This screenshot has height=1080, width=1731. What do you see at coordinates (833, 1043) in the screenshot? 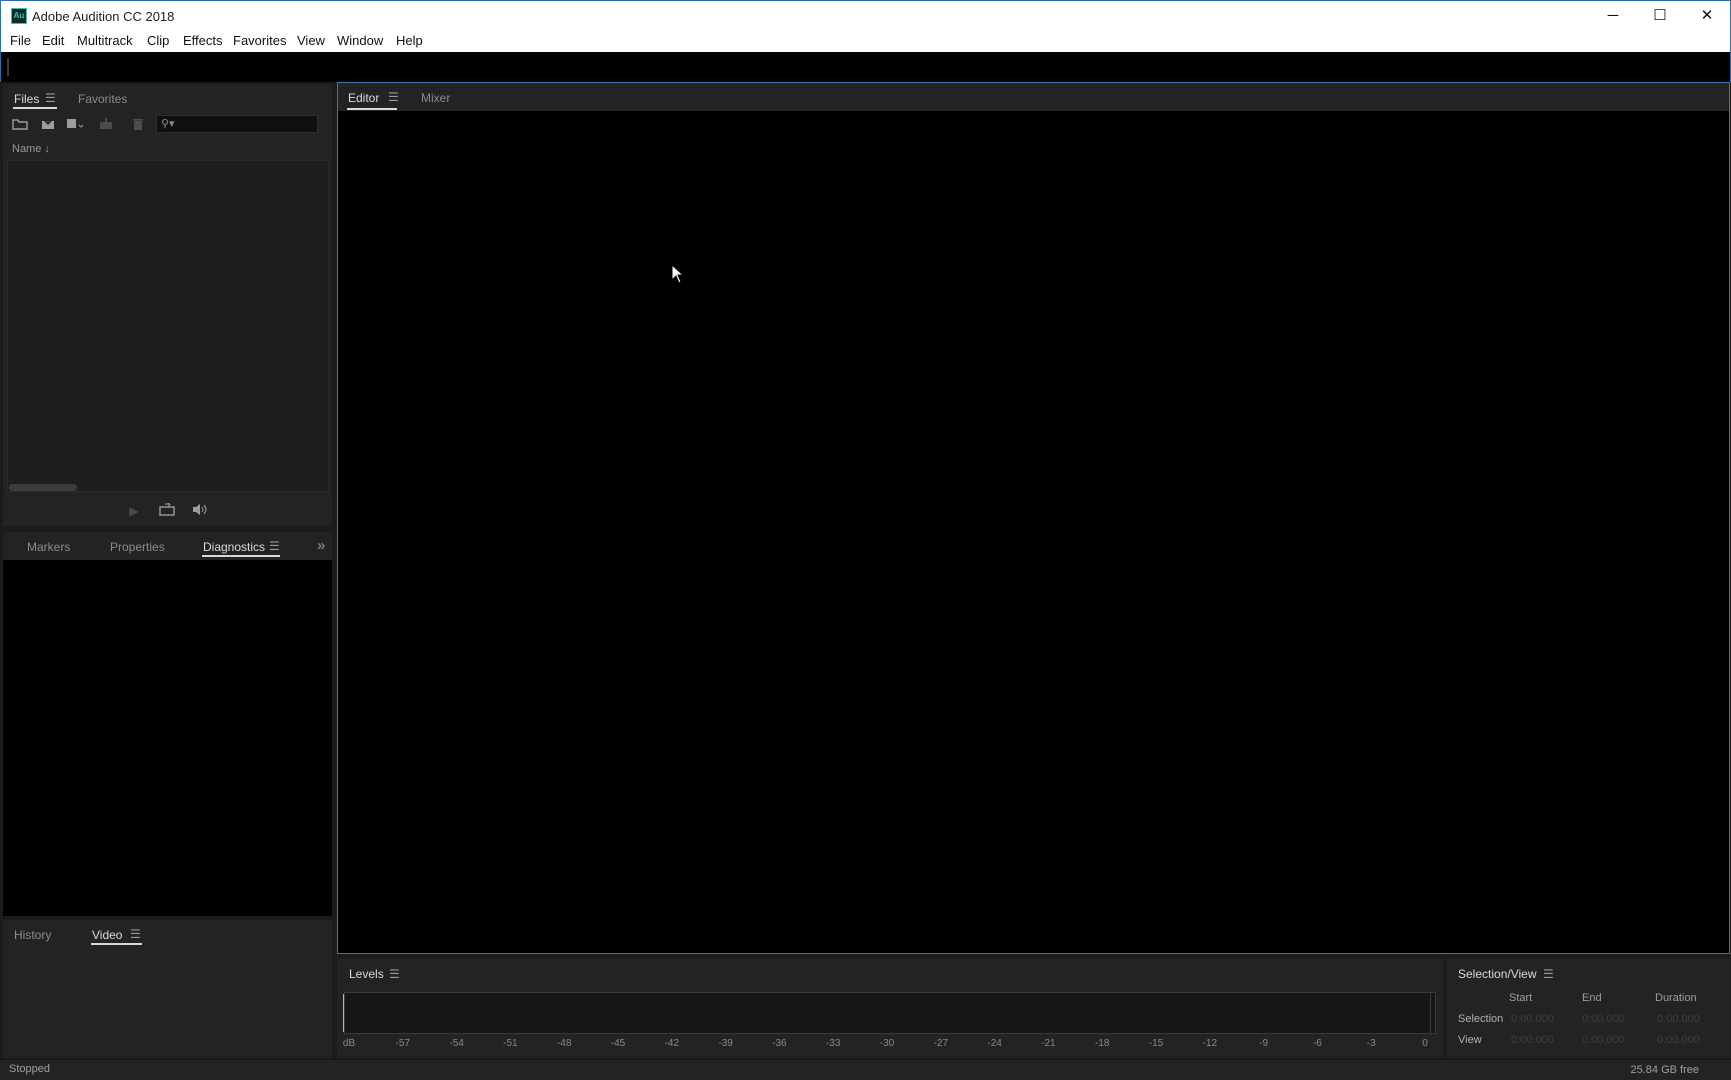
I see `level-scale-tick: -33` at bounding box center [833, 1043].